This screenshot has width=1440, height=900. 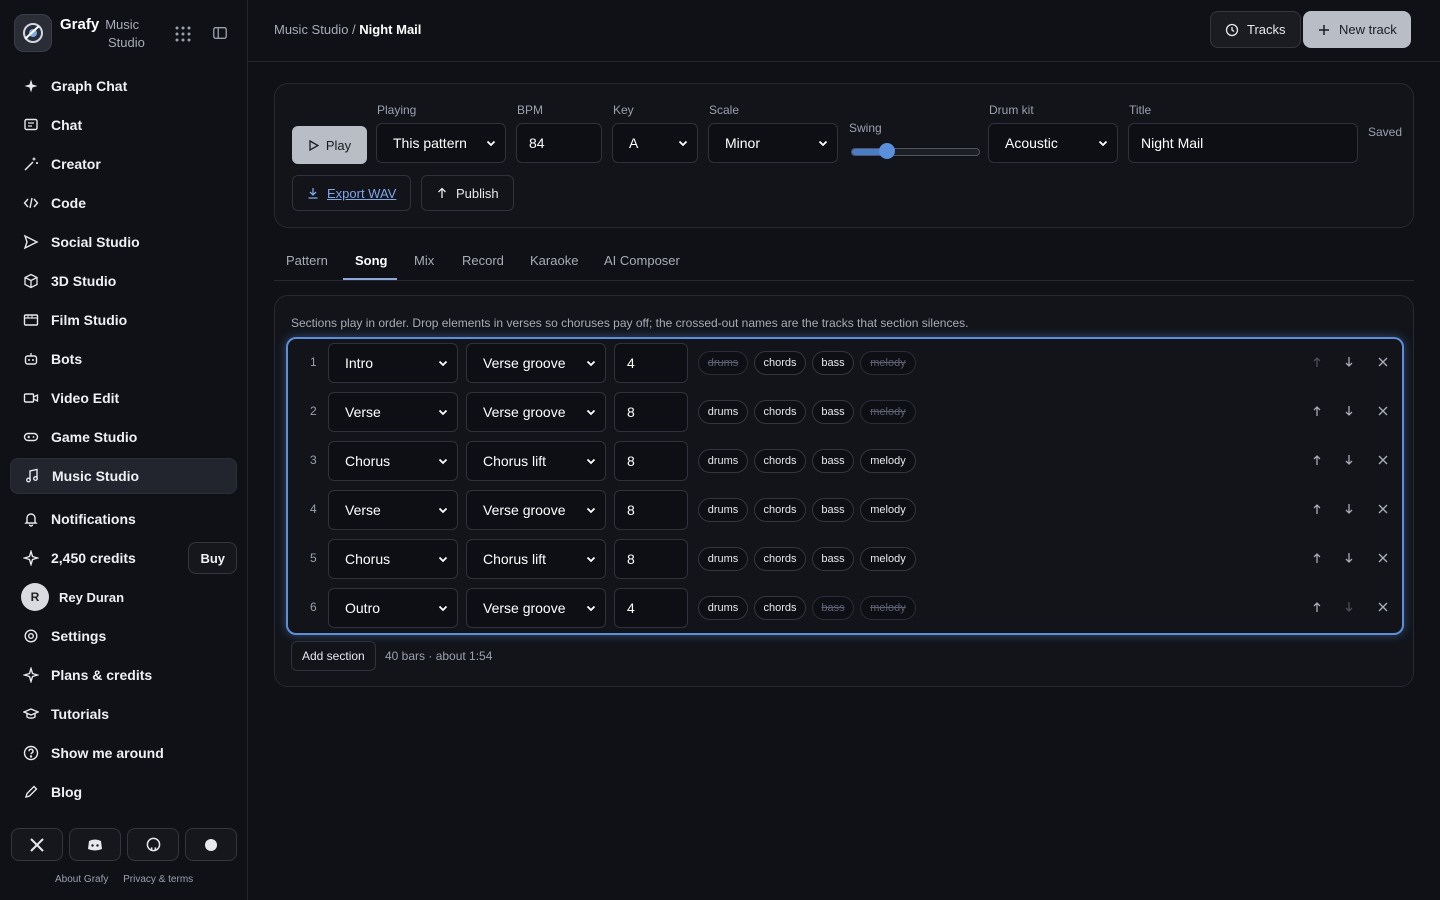 I want to click on sidebar-item-3d-studio: 3D Studio, so click(x=123, y=281).